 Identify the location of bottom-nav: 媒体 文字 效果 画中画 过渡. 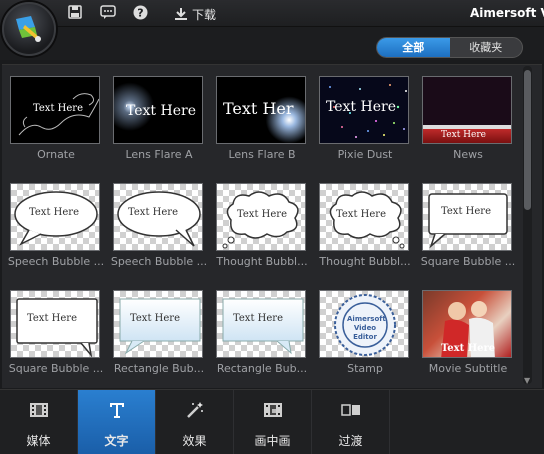
(272, 421).